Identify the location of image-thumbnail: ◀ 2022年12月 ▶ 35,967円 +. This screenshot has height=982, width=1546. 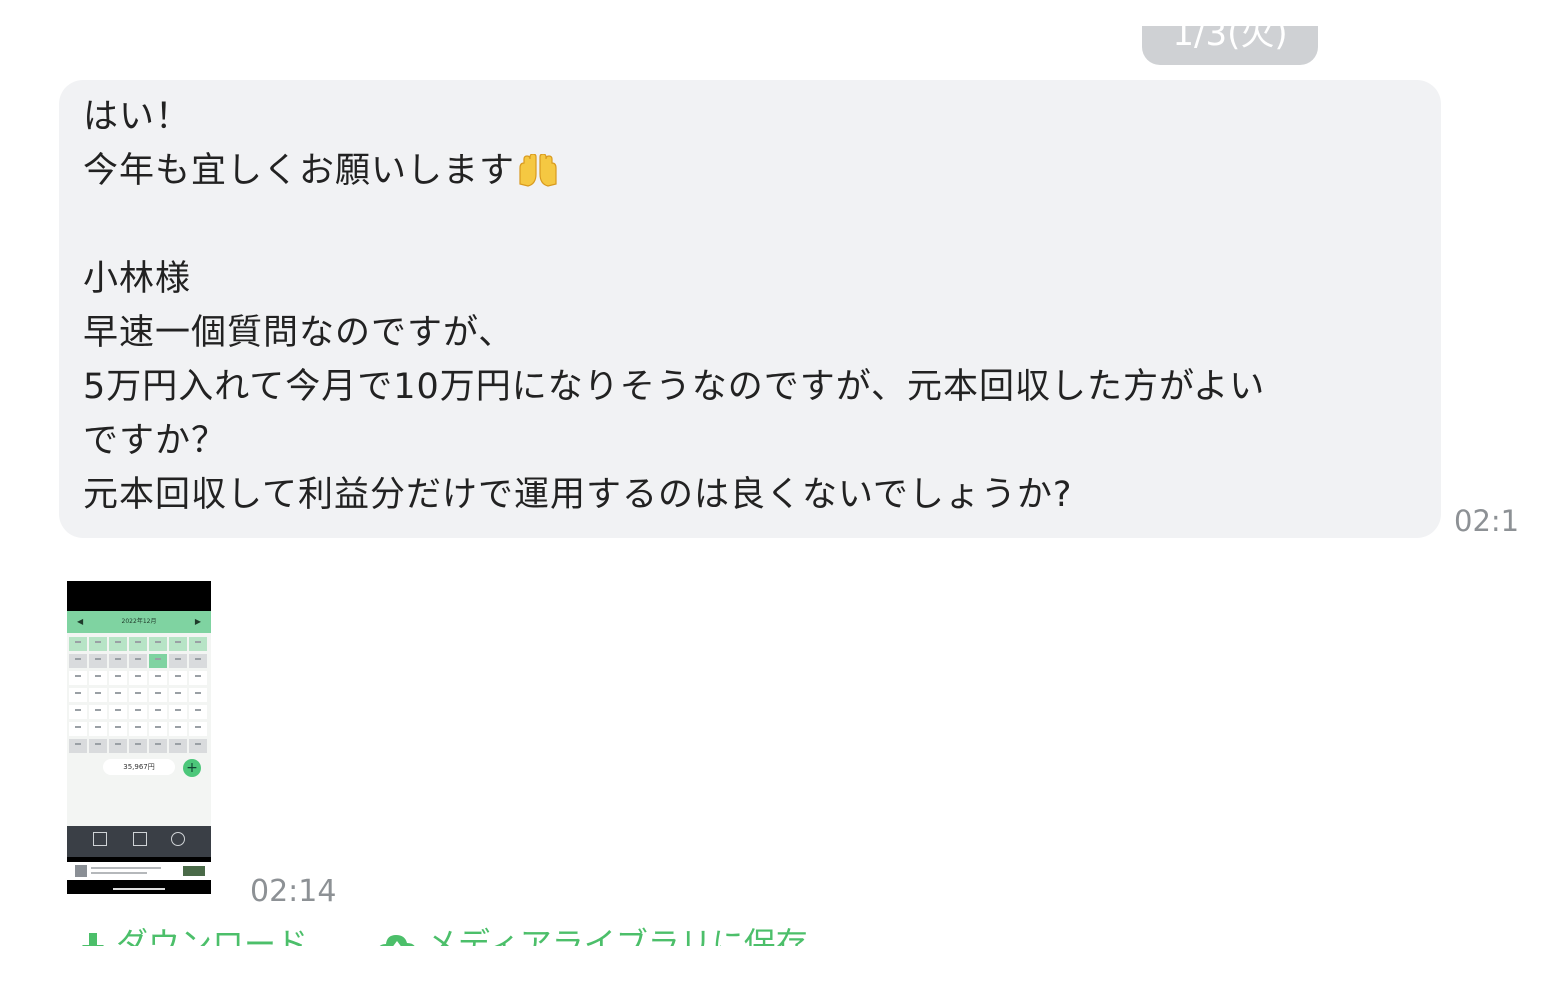
(139, 737).